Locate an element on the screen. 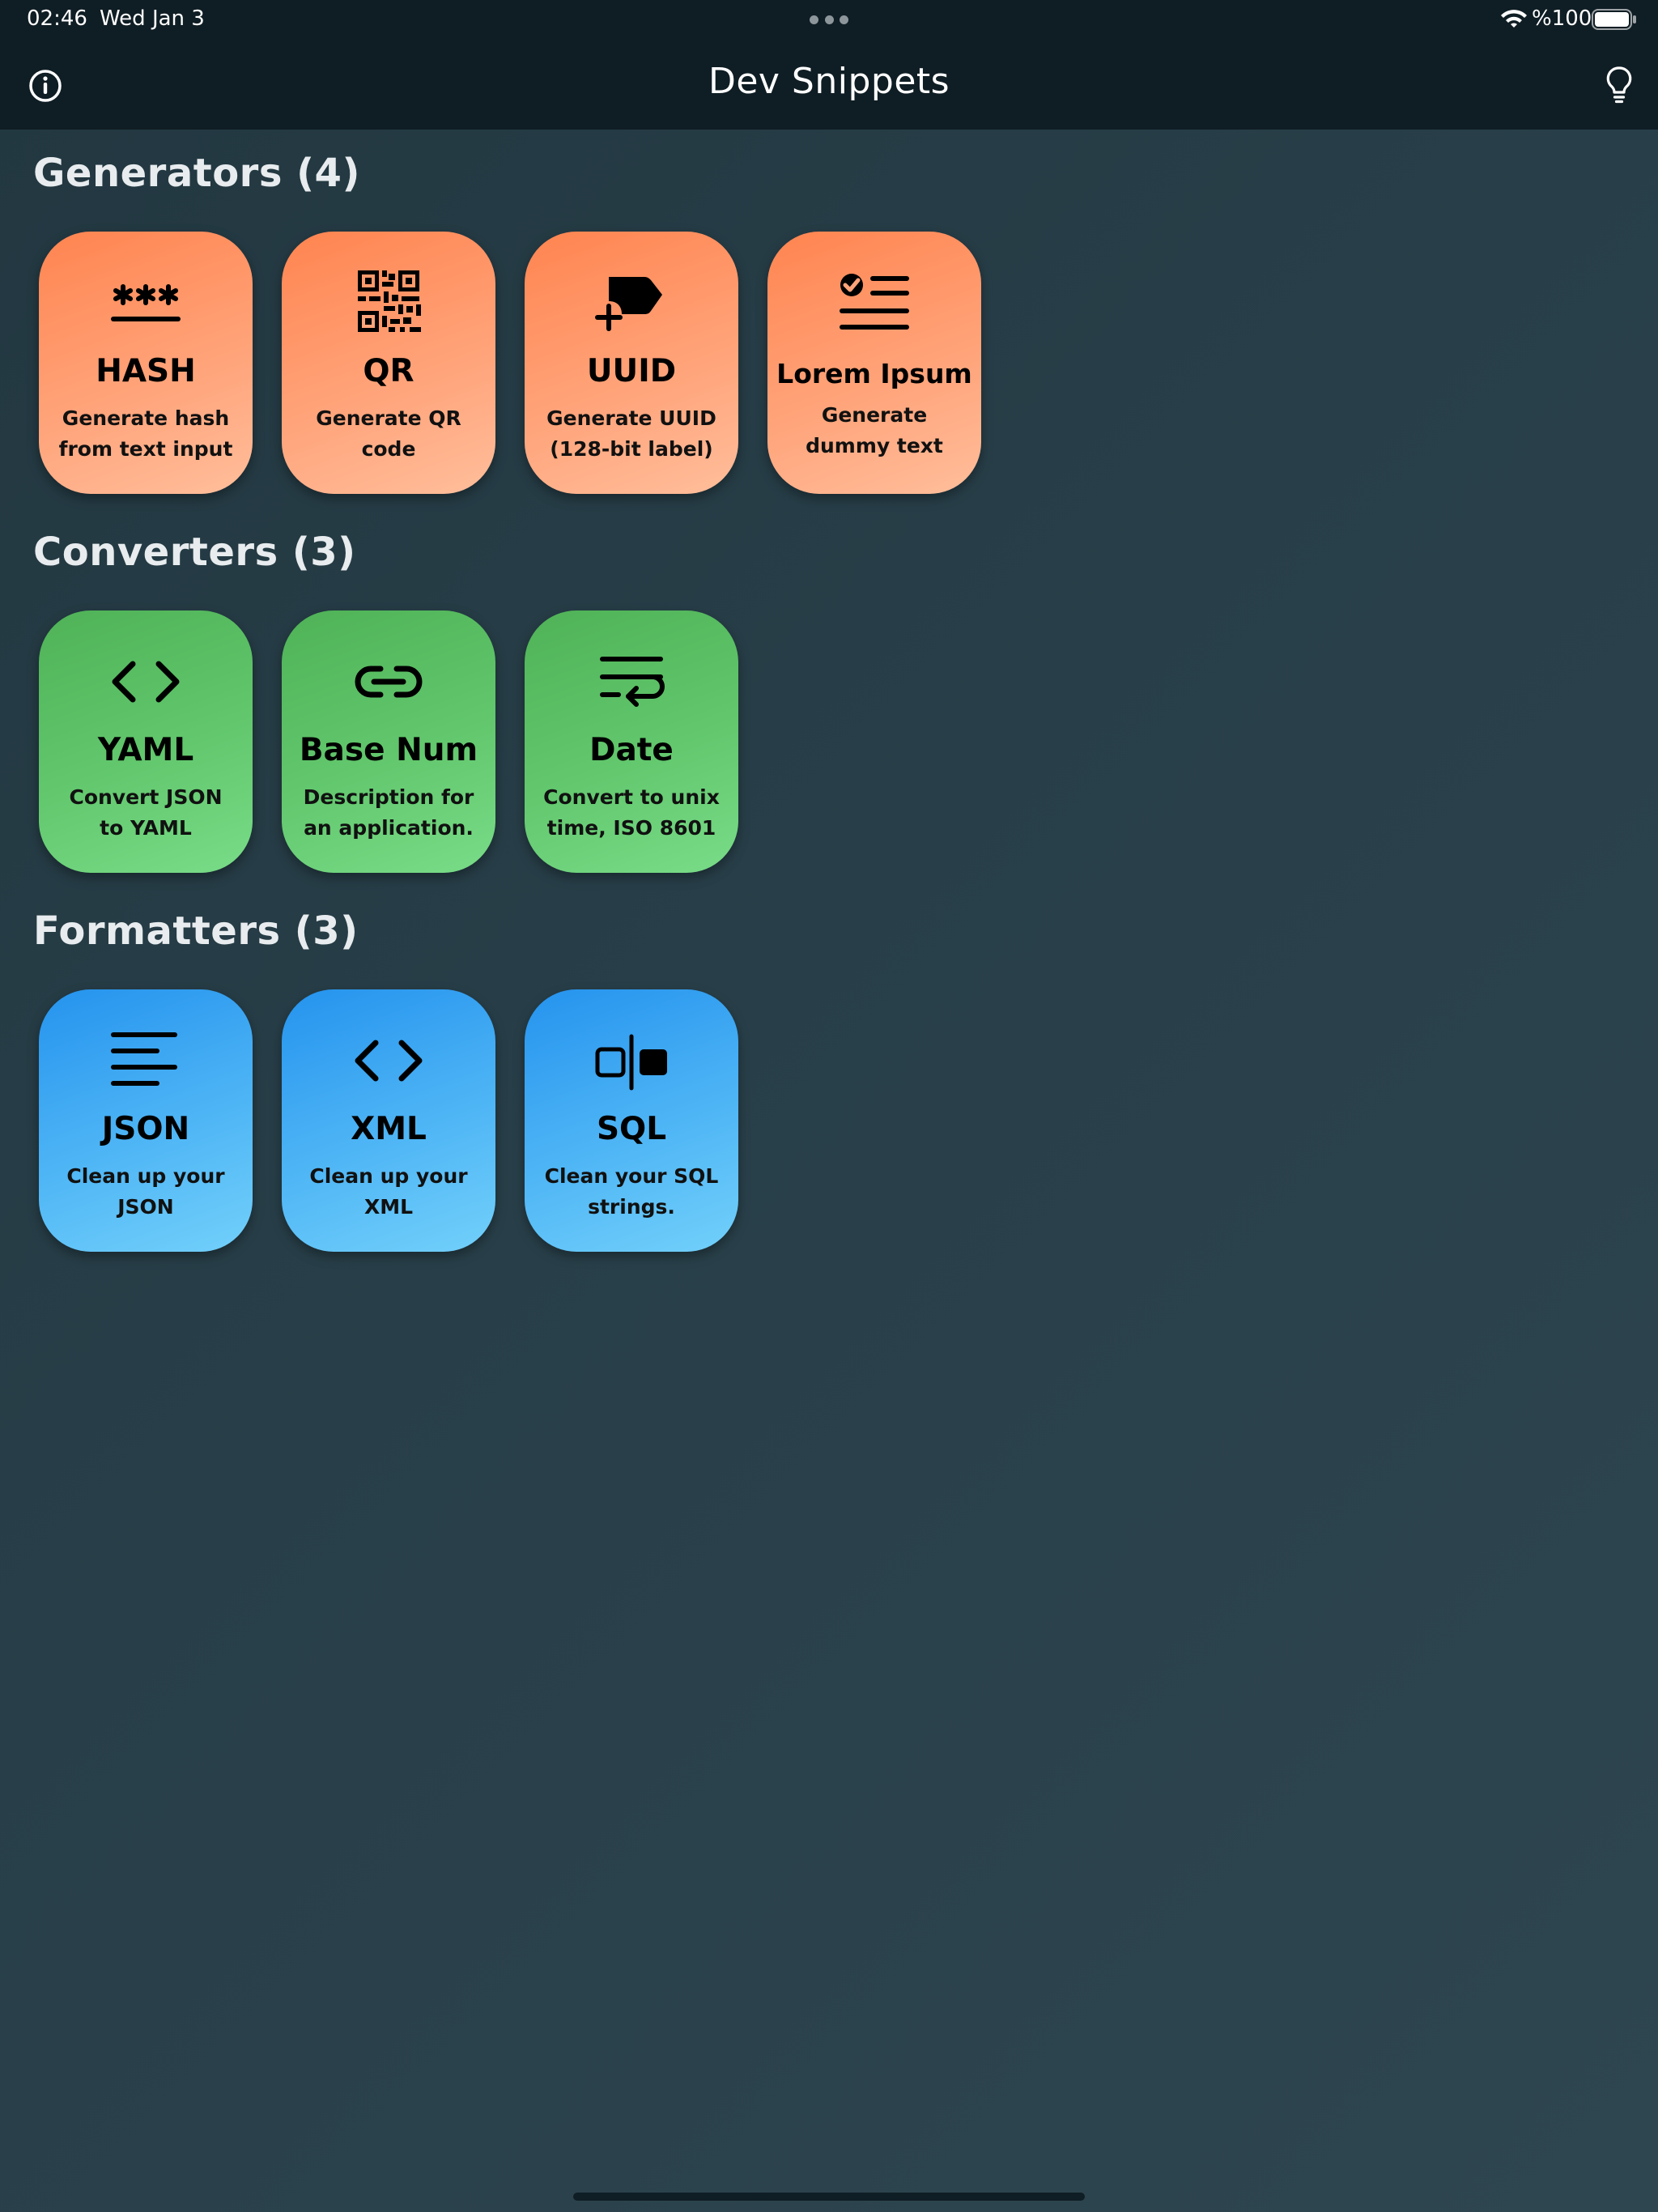 This screenshot has width=1658, height=2212. card-description: Generate UUID (128-bit label) is located at coordinates (631, 434).